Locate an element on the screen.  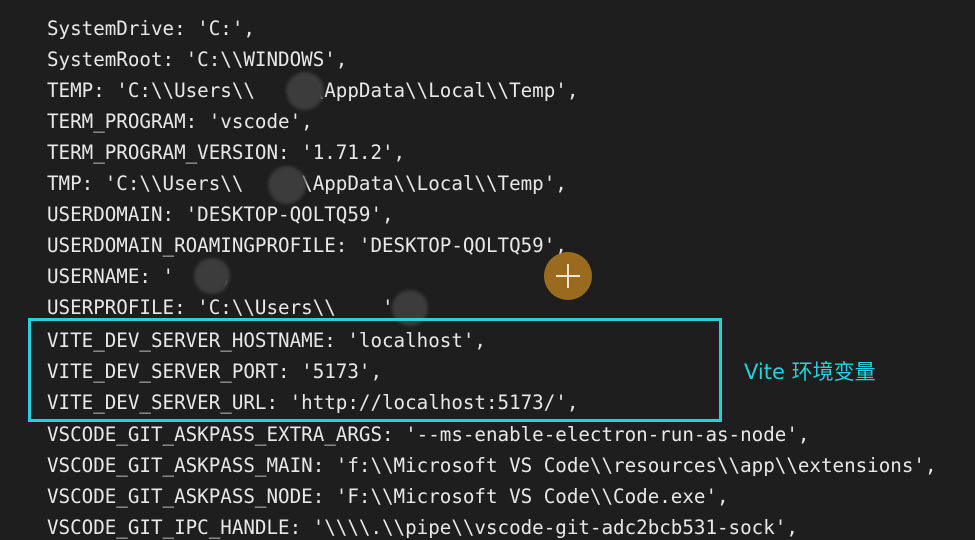
env-line-term-program-version: TERM_PROGRAM_VERSION: '1.71.2', is located at coordinates (226, 152).